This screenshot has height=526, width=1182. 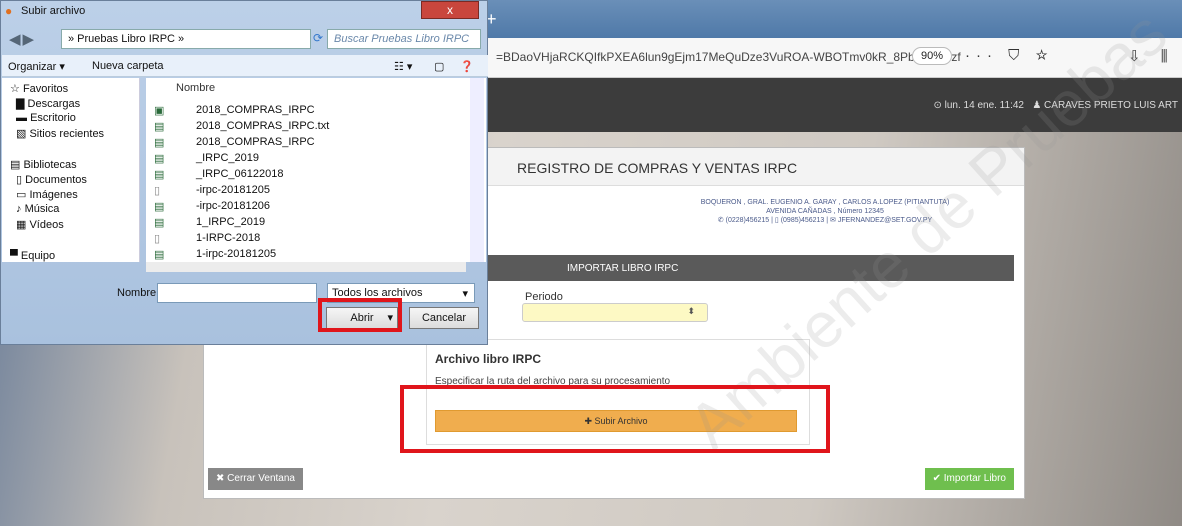 What do you see at coordinates (60, 133) in the screenshot?
I see `tree-item-recientes: ▧ Sitios recientes` at bounding box center [60, 133].